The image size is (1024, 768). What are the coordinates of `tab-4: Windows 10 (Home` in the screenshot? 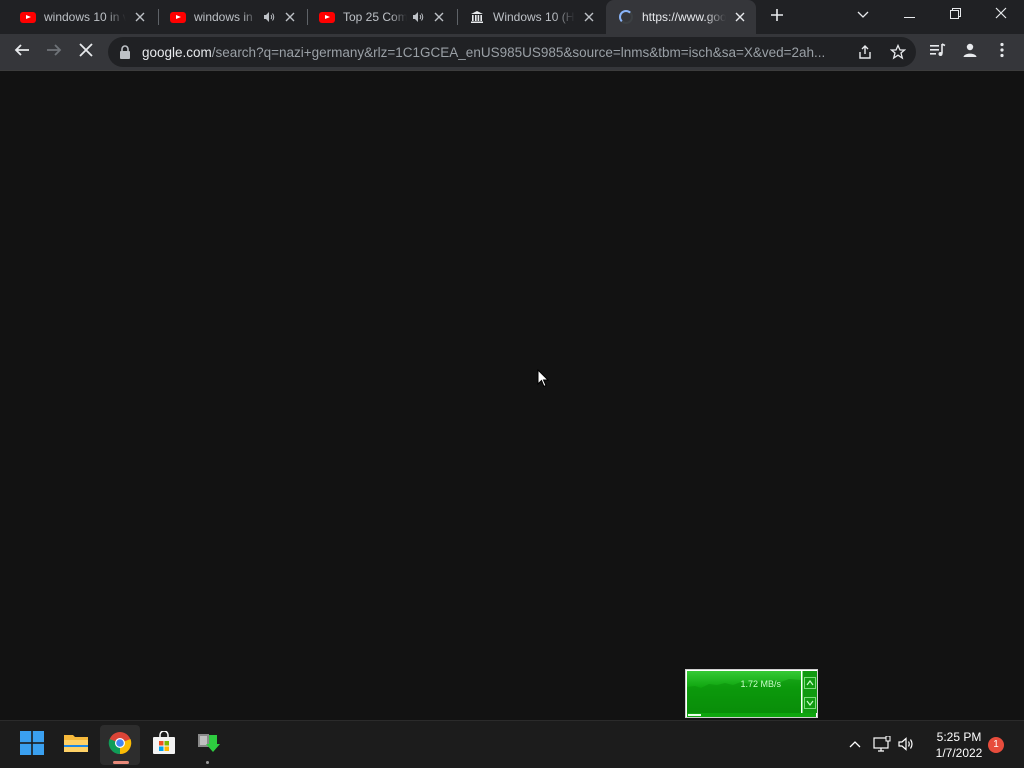 It's located at (531, 17).